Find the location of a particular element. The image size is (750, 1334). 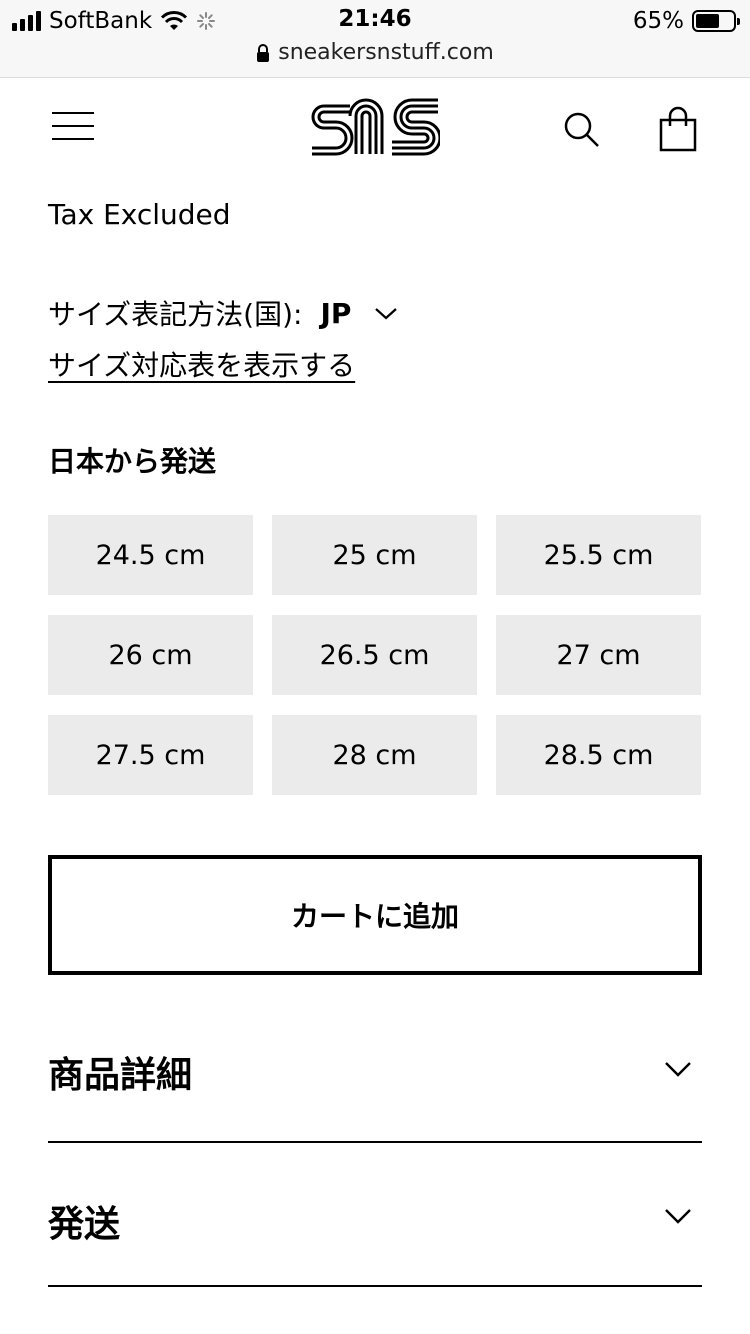

size-system-value: JP is located at coordinates (335, 313).